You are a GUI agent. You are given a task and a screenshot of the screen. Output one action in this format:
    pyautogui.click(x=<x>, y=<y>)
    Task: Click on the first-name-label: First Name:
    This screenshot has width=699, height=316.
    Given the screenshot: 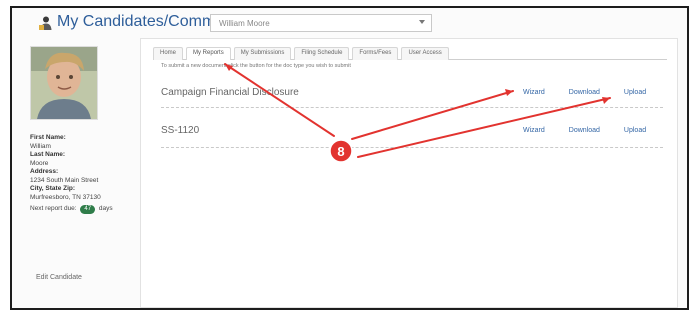 What is the action you would take?
    pyautogui.click(x=48, y=137)
    